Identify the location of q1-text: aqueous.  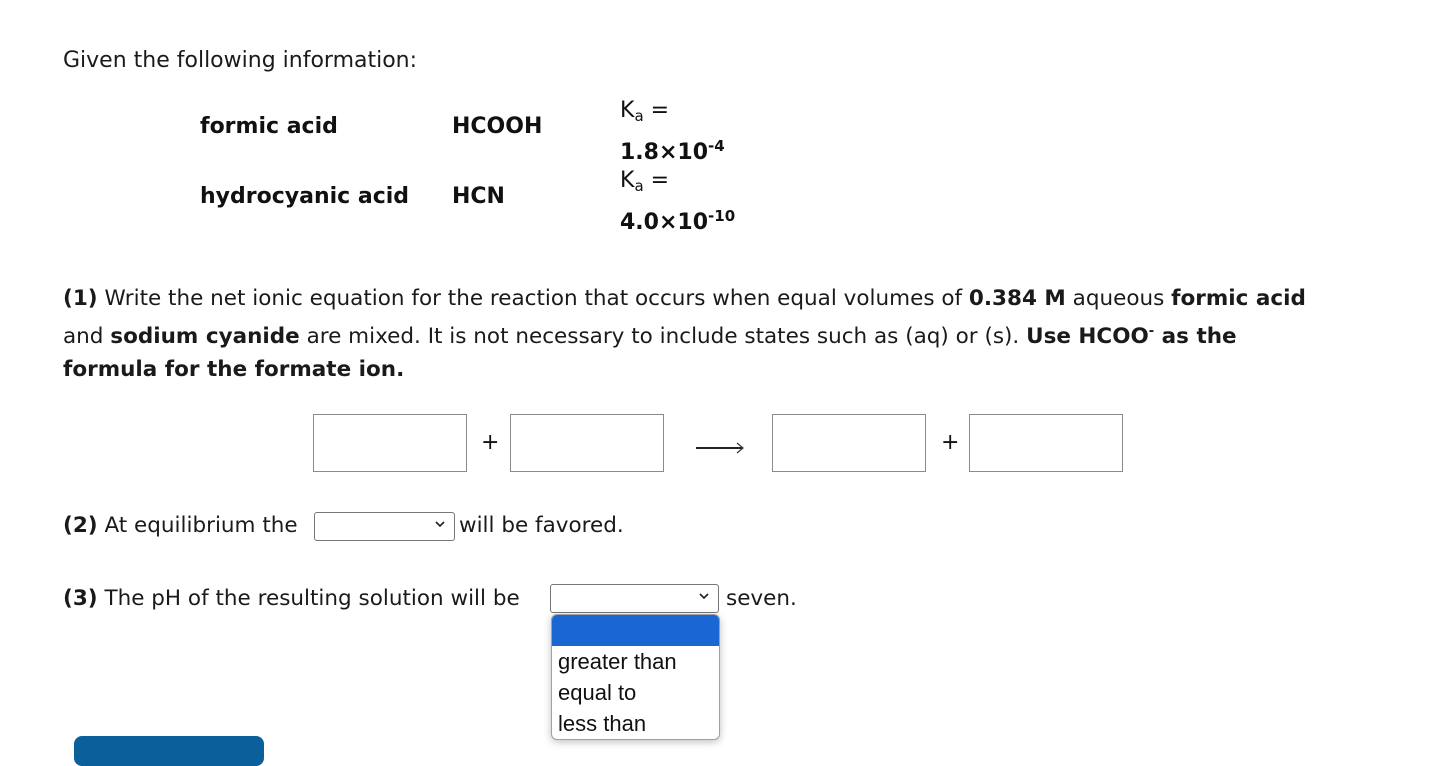
(1118, 298).